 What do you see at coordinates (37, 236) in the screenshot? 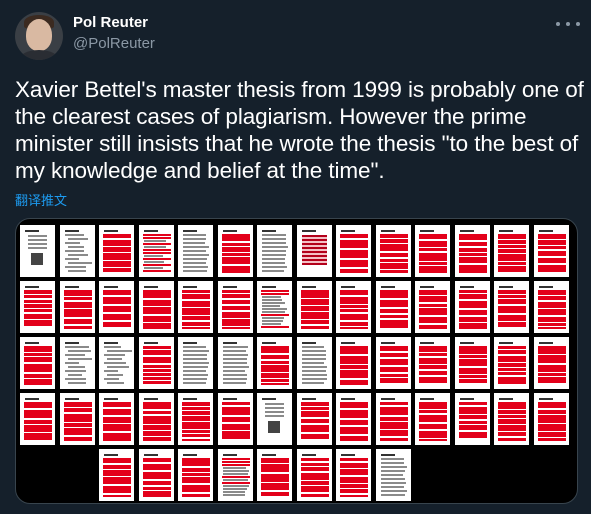
I see `title-line` at bounding box center [37, 236].